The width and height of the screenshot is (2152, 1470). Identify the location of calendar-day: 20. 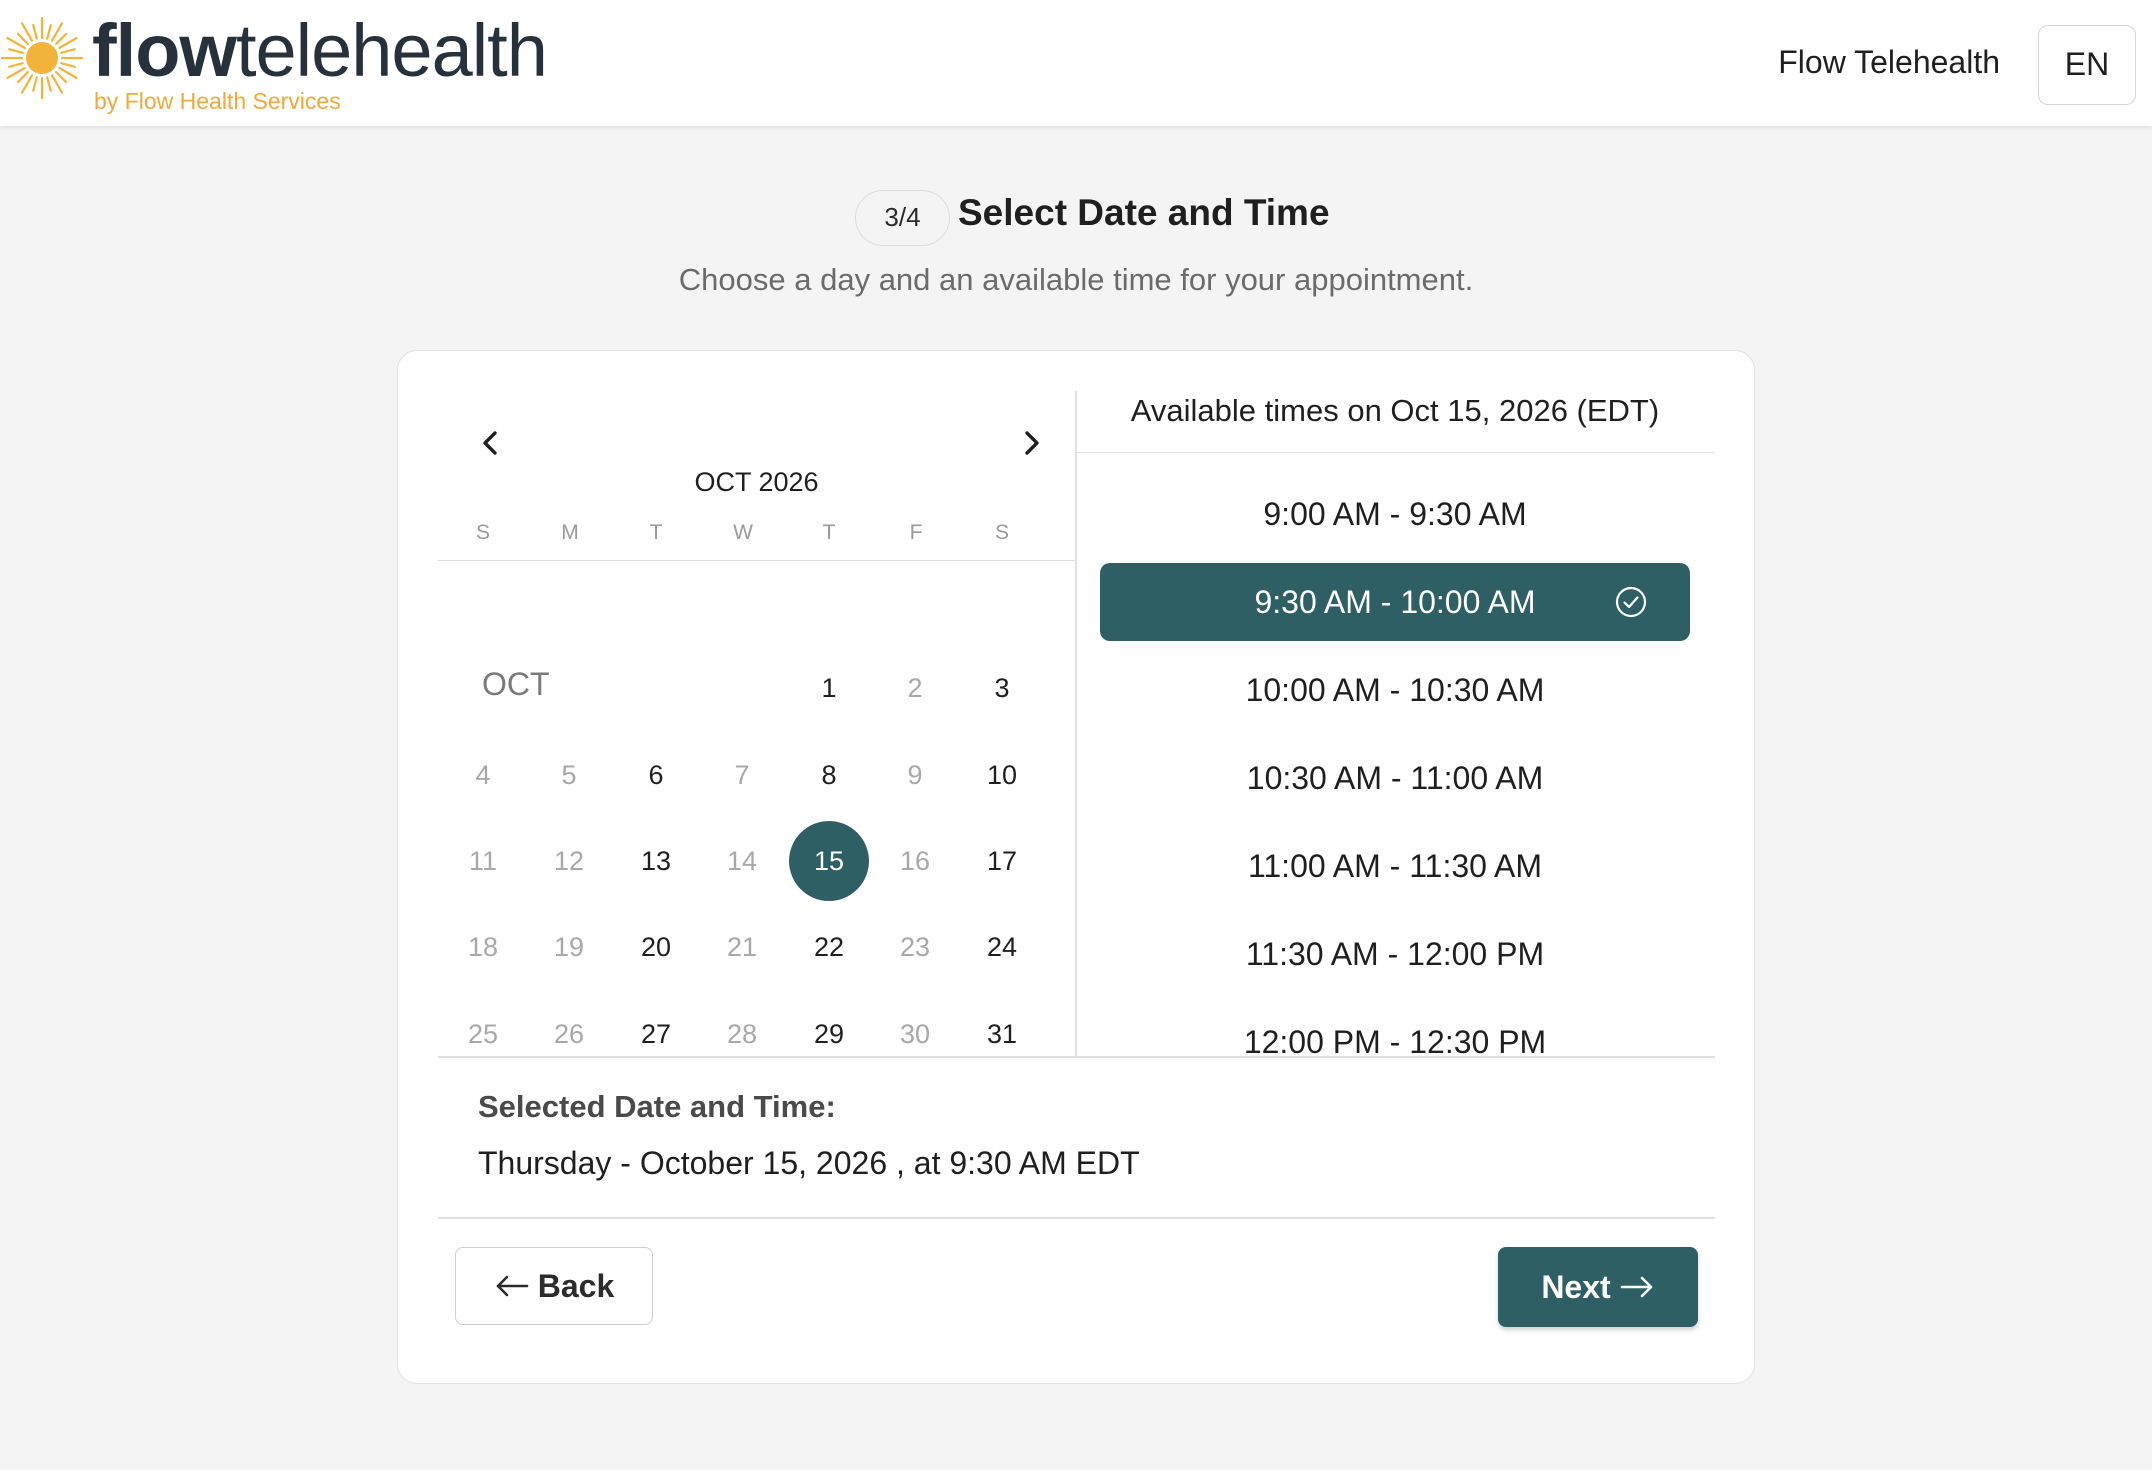
(656, 947).